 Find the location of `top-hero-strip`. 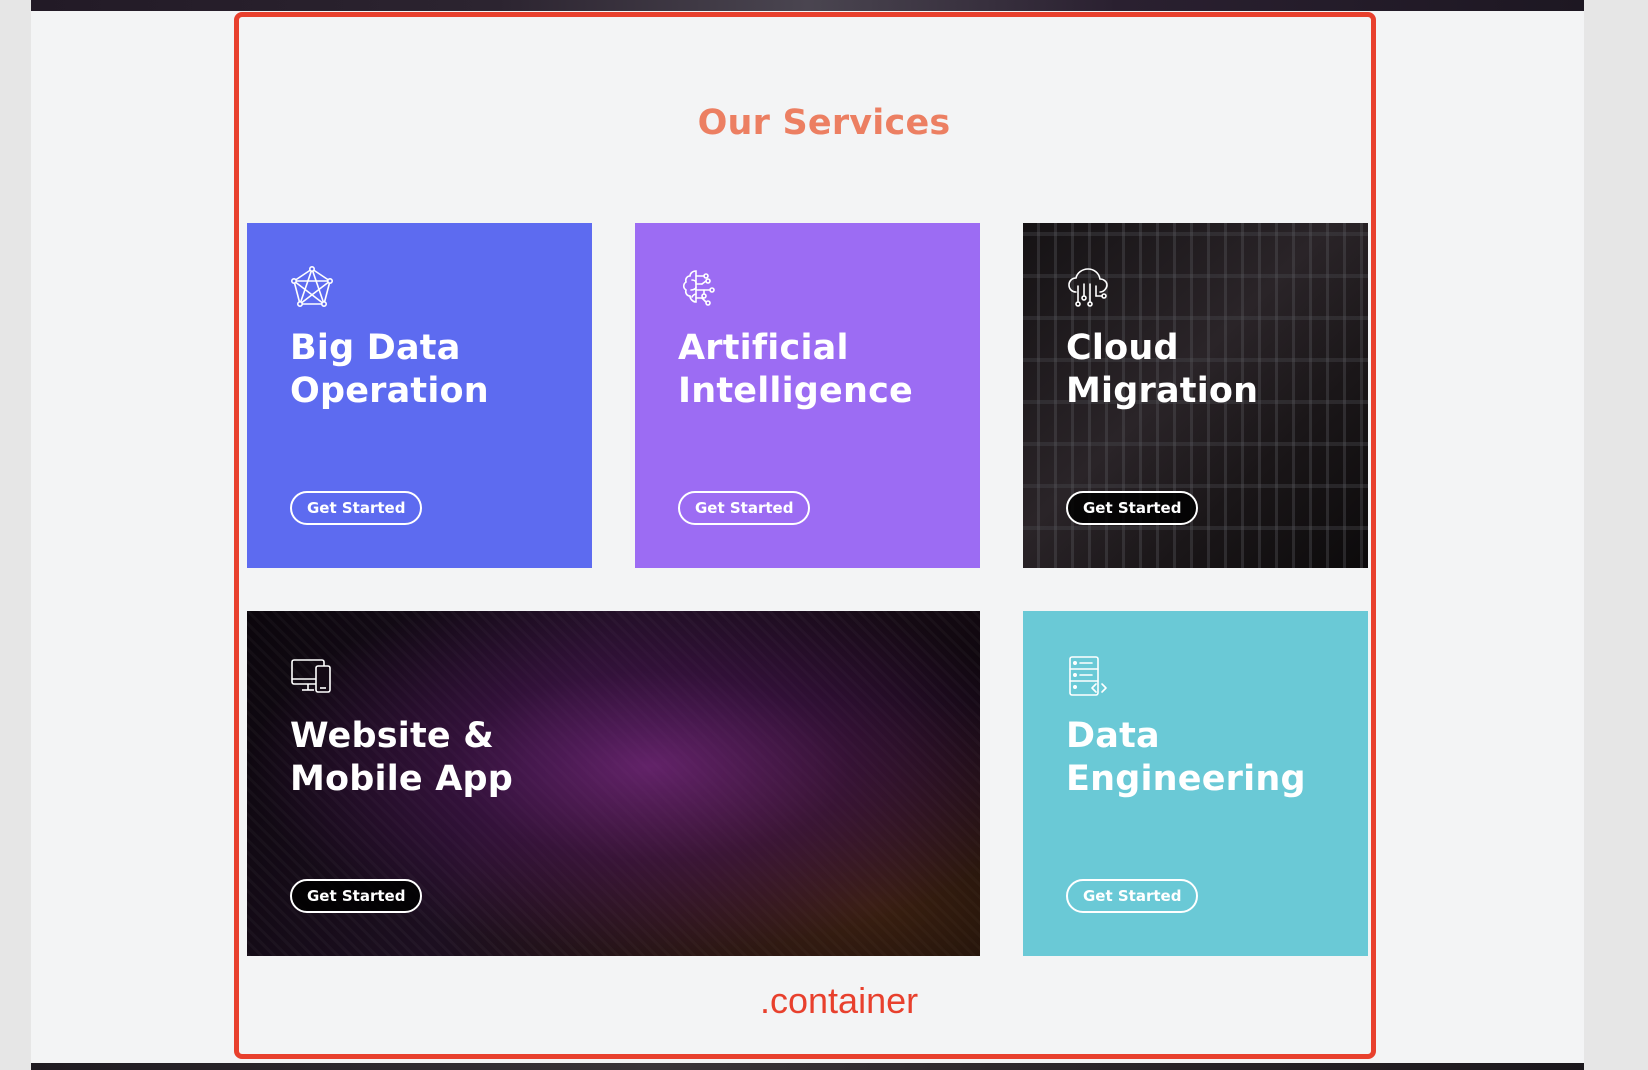

top-hero-strip is located at coordinates (807, 5).